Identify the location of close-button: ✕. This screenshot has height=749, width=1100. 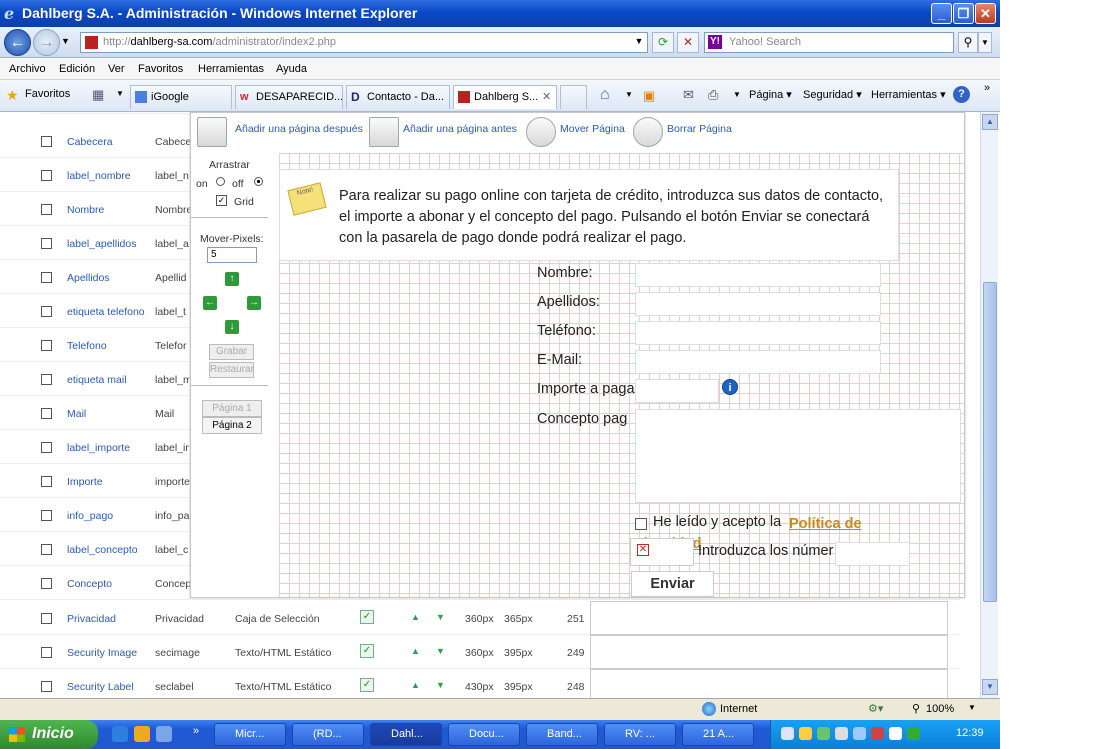
(985, 13).